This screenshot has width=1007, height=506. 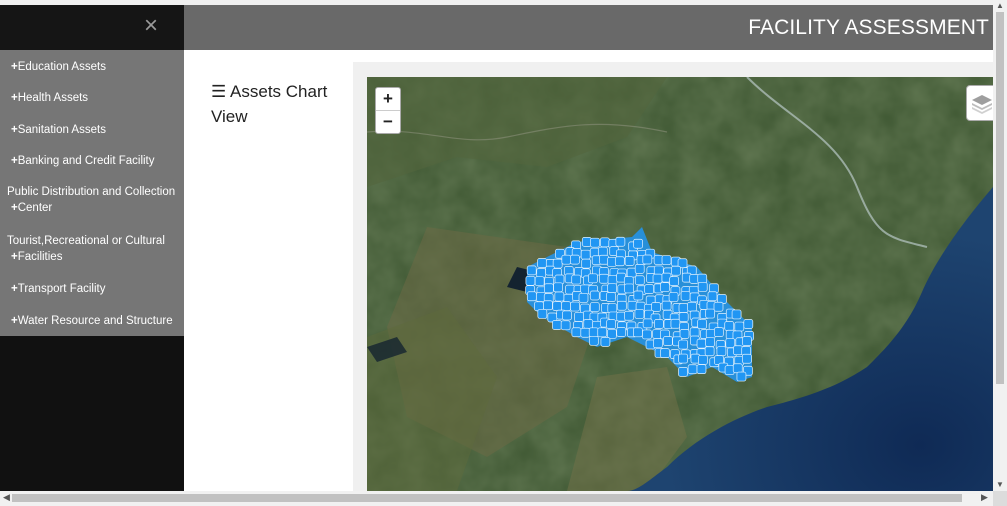 What do you see at coordinates (276, 104) in the screenshot?
I see `assets-chart-view-title: ☰ Assets Chart View` at bounding box center [276, 104].